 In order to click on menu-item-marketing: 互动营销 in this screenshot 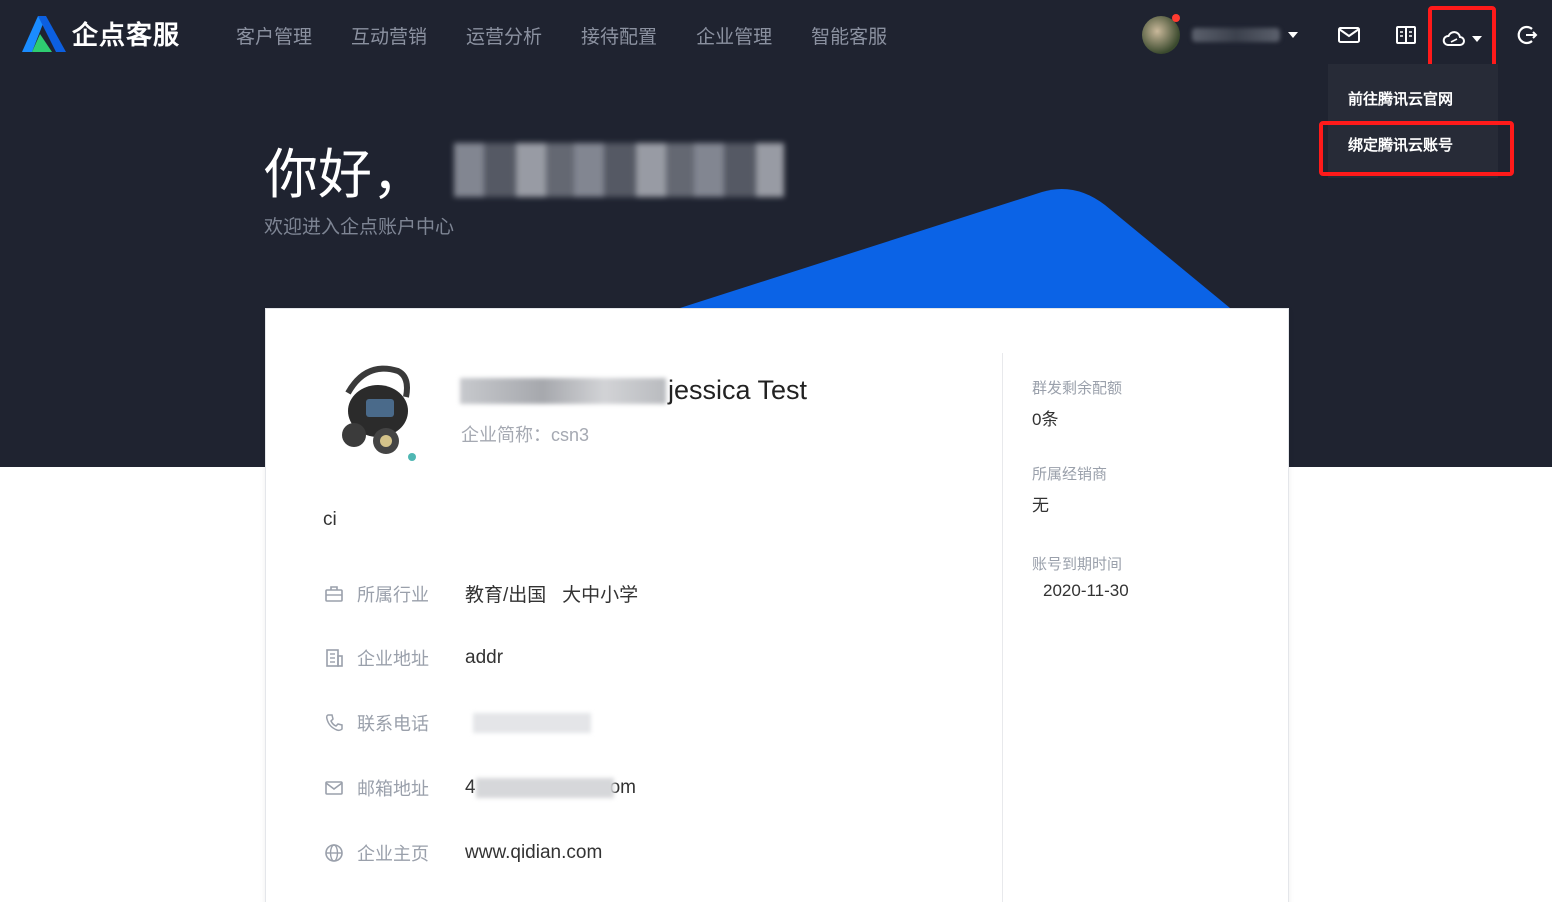, I will do `click(389, 35)`.